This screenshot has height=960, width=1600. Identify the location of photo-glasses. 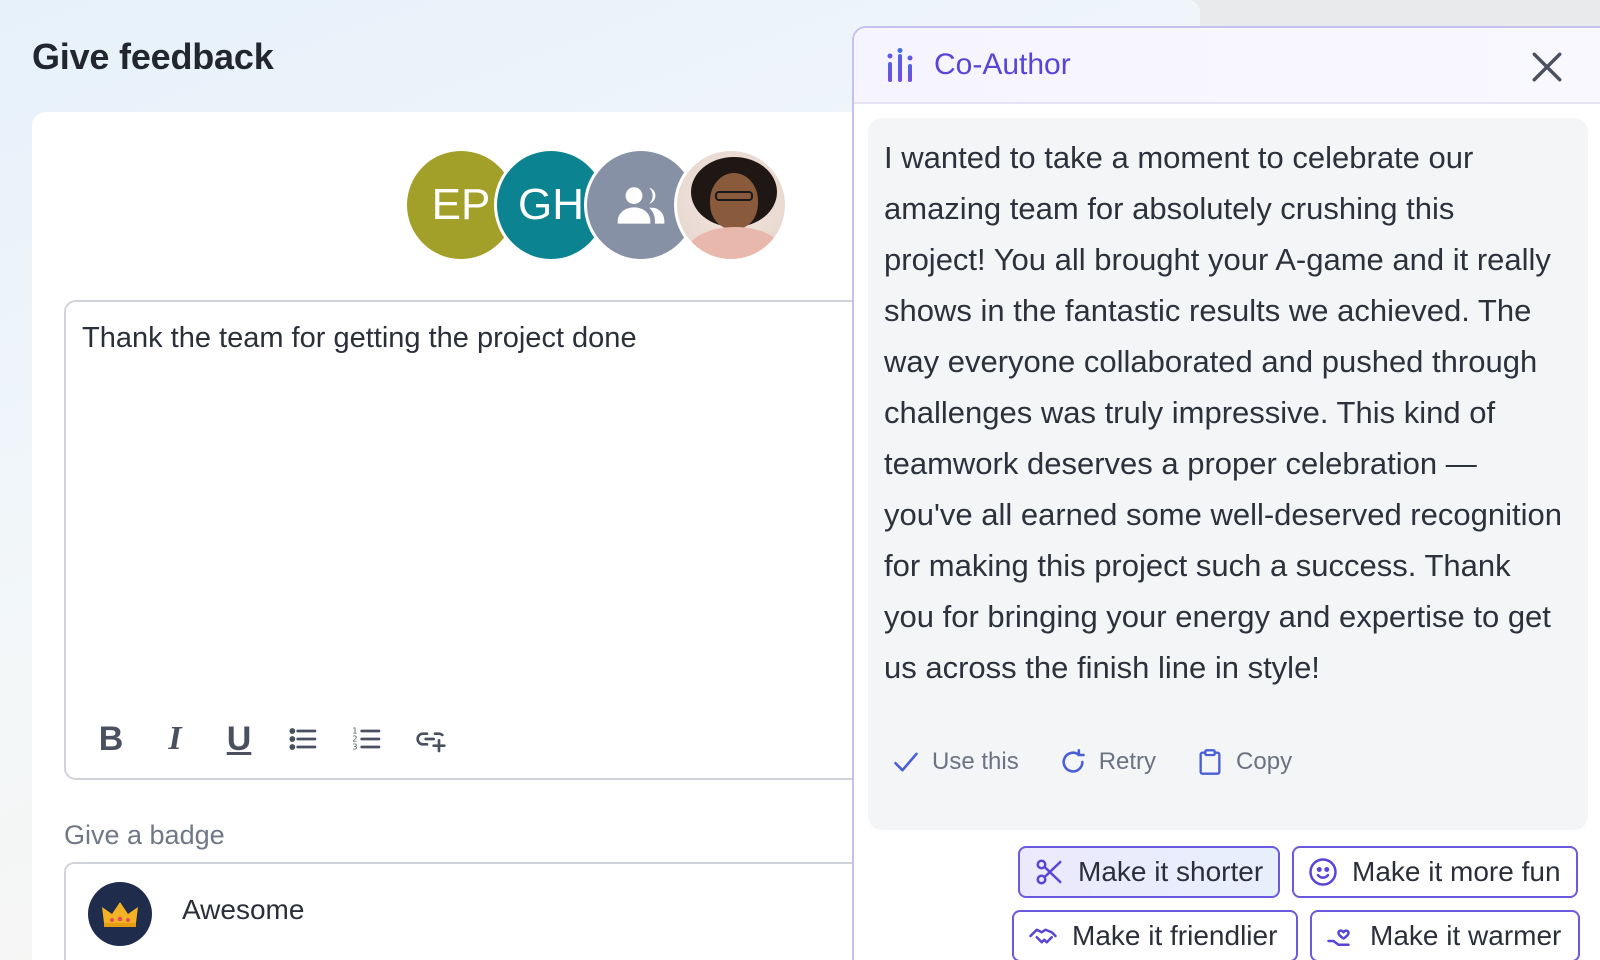
(734, 196).